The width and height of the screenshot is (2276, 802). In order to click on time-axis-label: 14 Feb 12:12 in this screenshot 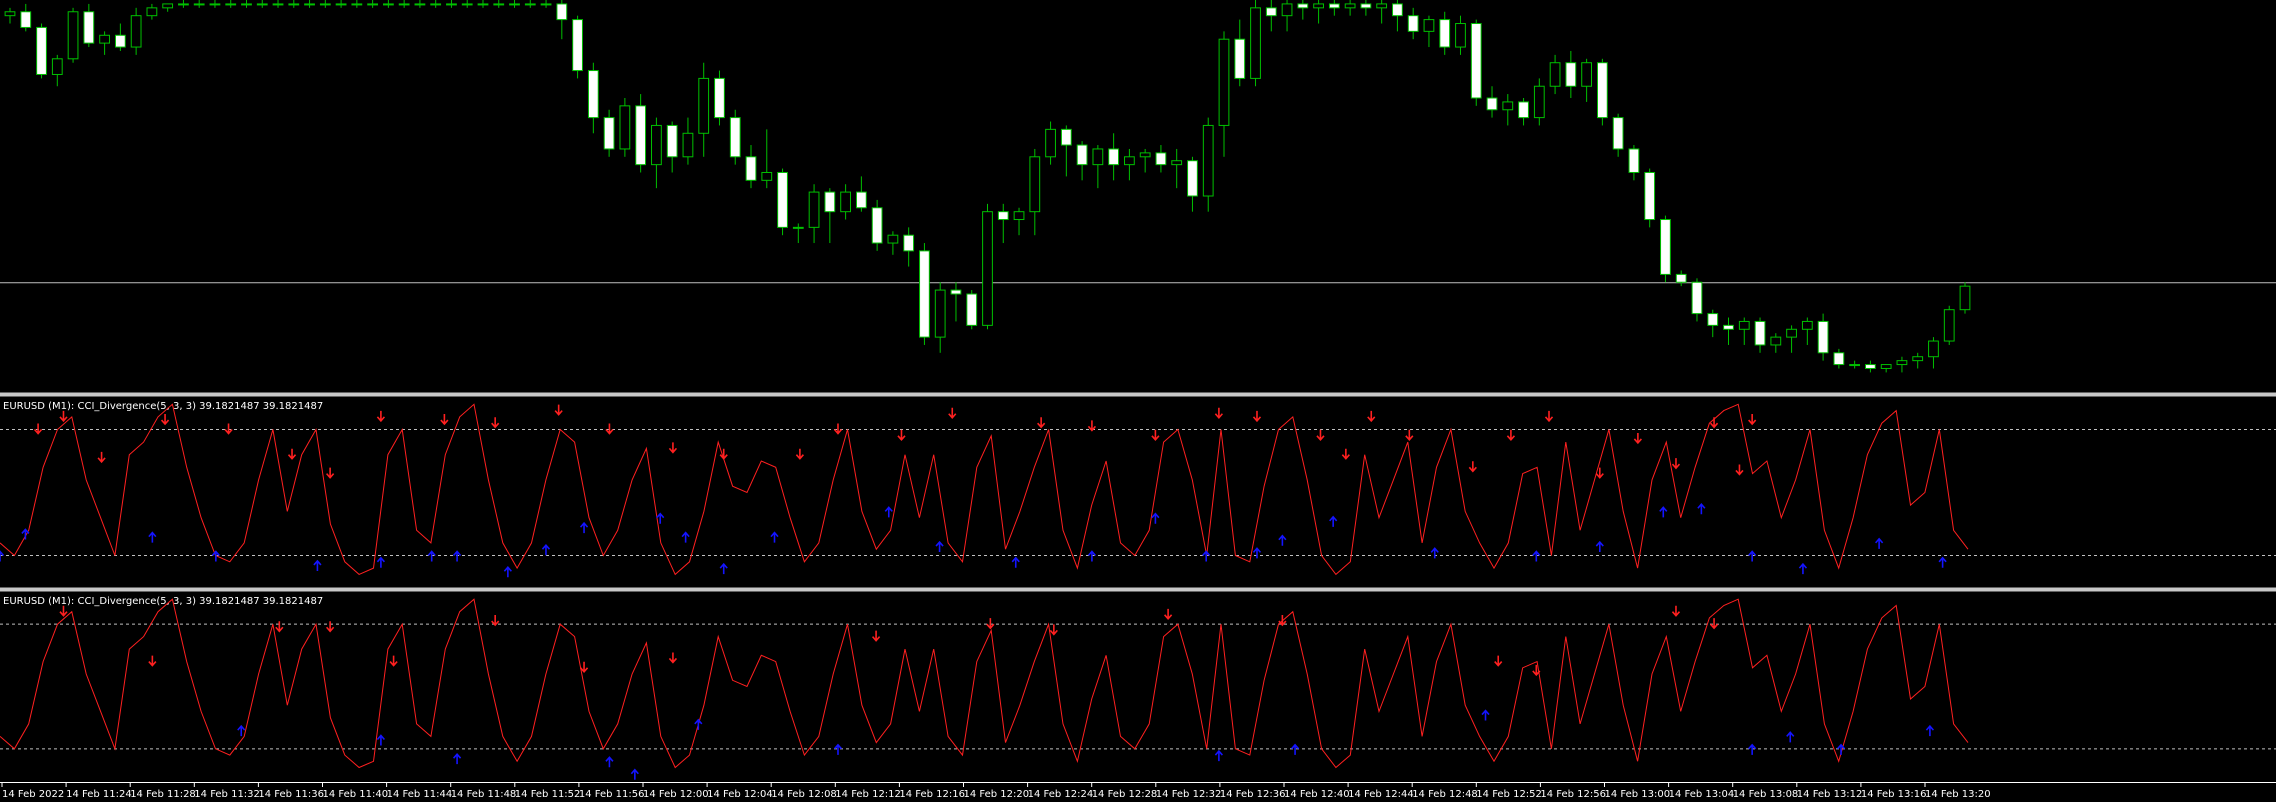, I will do `click(868, 794)`.